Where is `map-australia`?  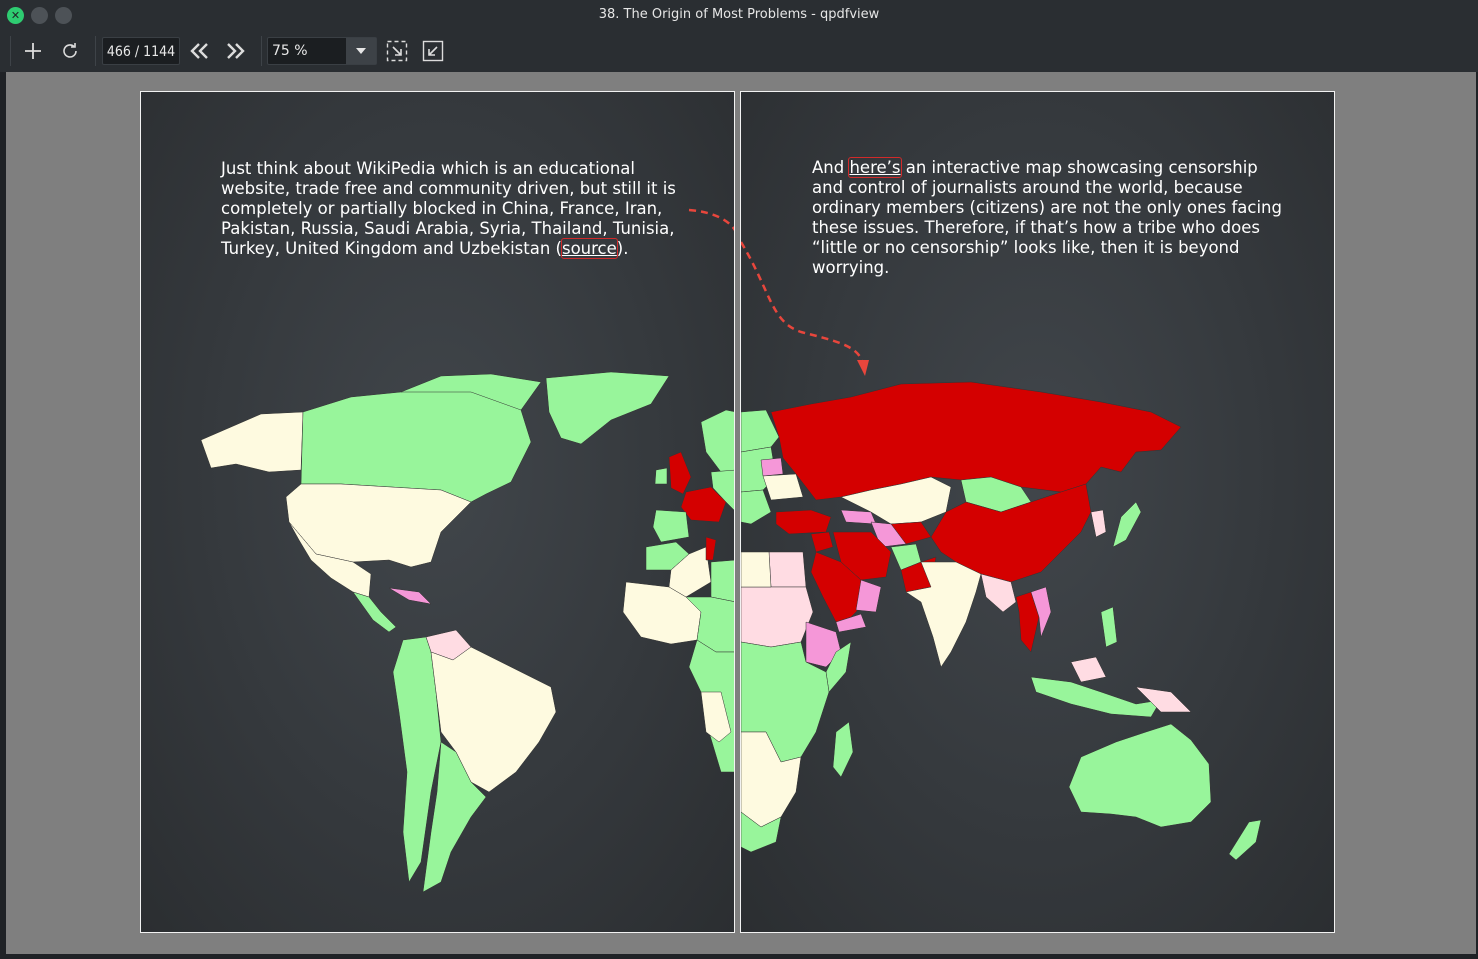 map-australia is located at coordinates (1140, 775).